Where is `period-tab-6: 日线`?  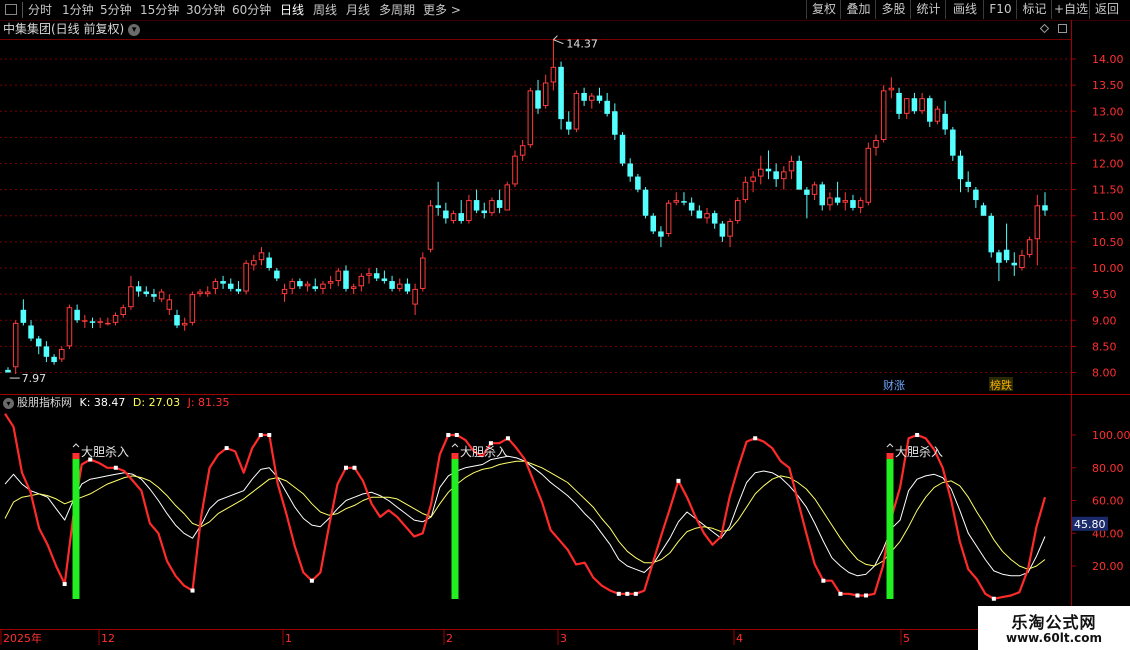
period-tab-6: 日线 is located at coordinates (292, 10).